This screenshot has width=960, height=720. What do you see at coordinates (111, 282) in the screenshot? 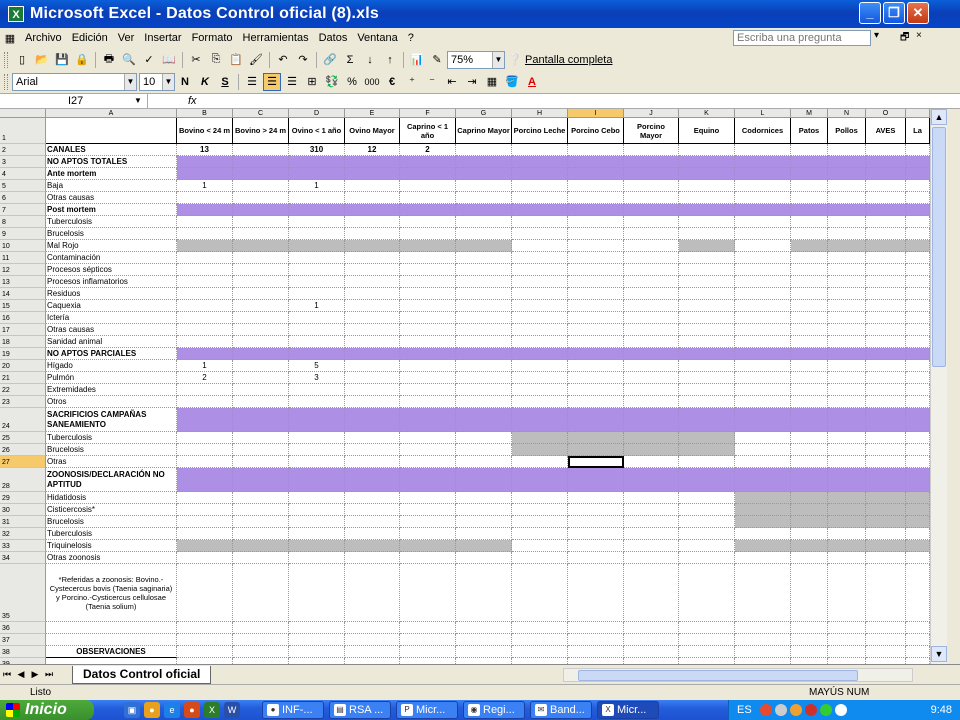
I see `row-label-cell: Procesos inflamatorios` at bounding box center [111, 282].